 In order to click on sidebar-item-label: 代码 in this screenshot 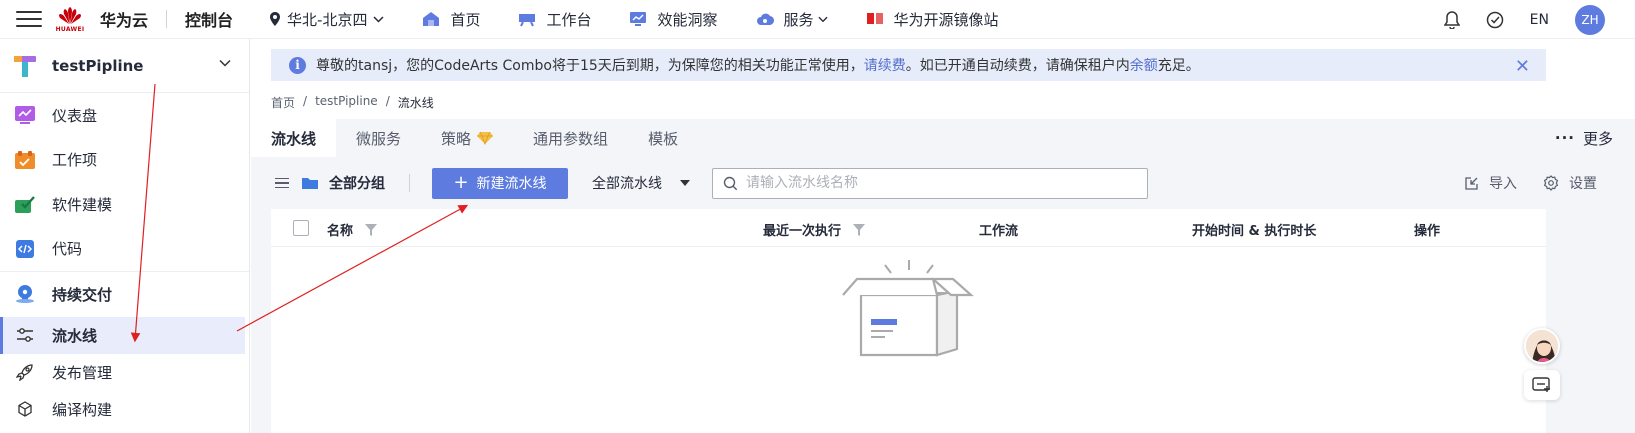, I will do `click(67, 249)`.